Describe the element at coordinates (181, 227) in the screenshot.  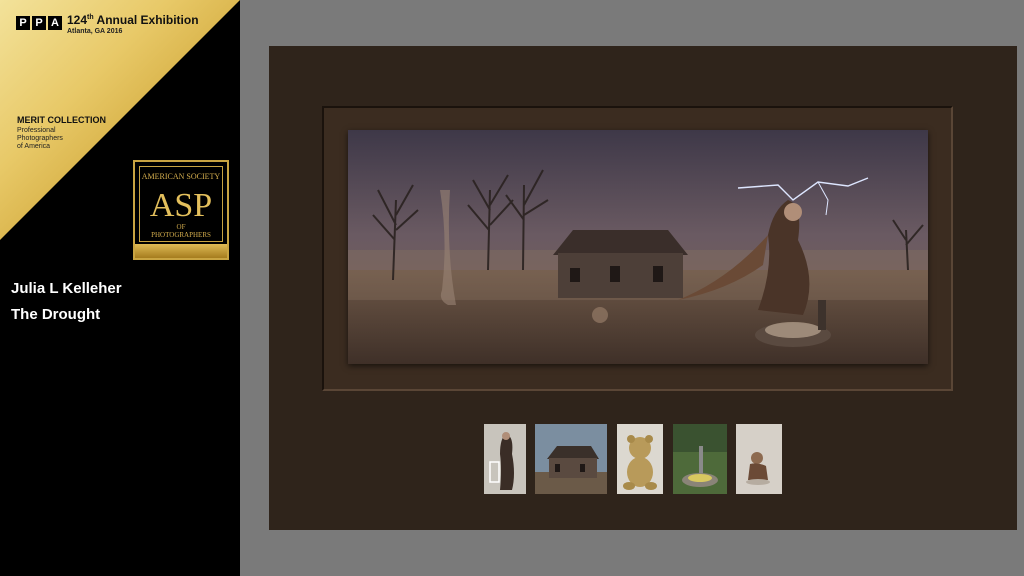
I see `asp-of-text: OF` at that location.